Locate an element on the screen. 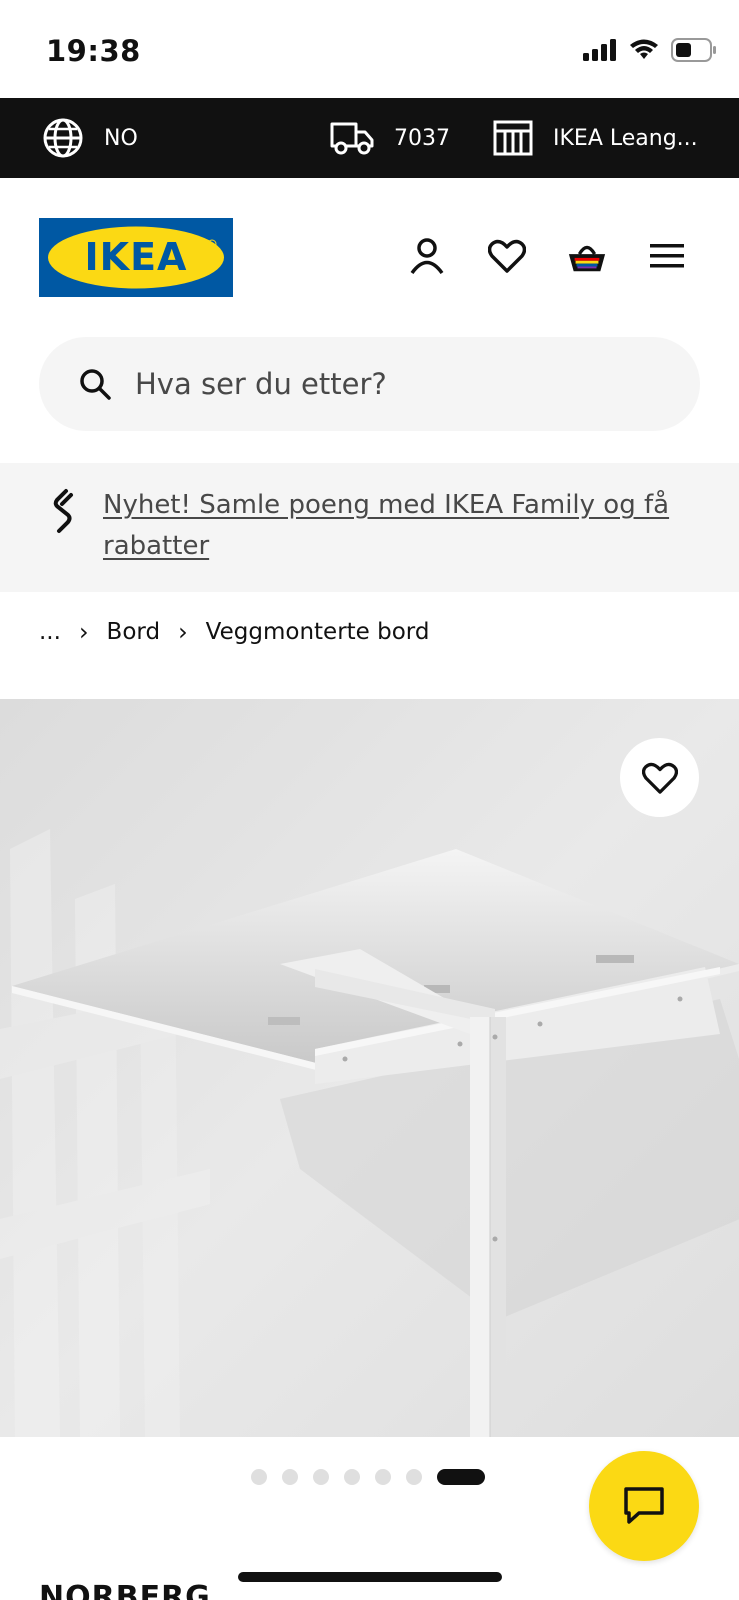  ikea-logo: IKEA is located at coordinates (136, 257).